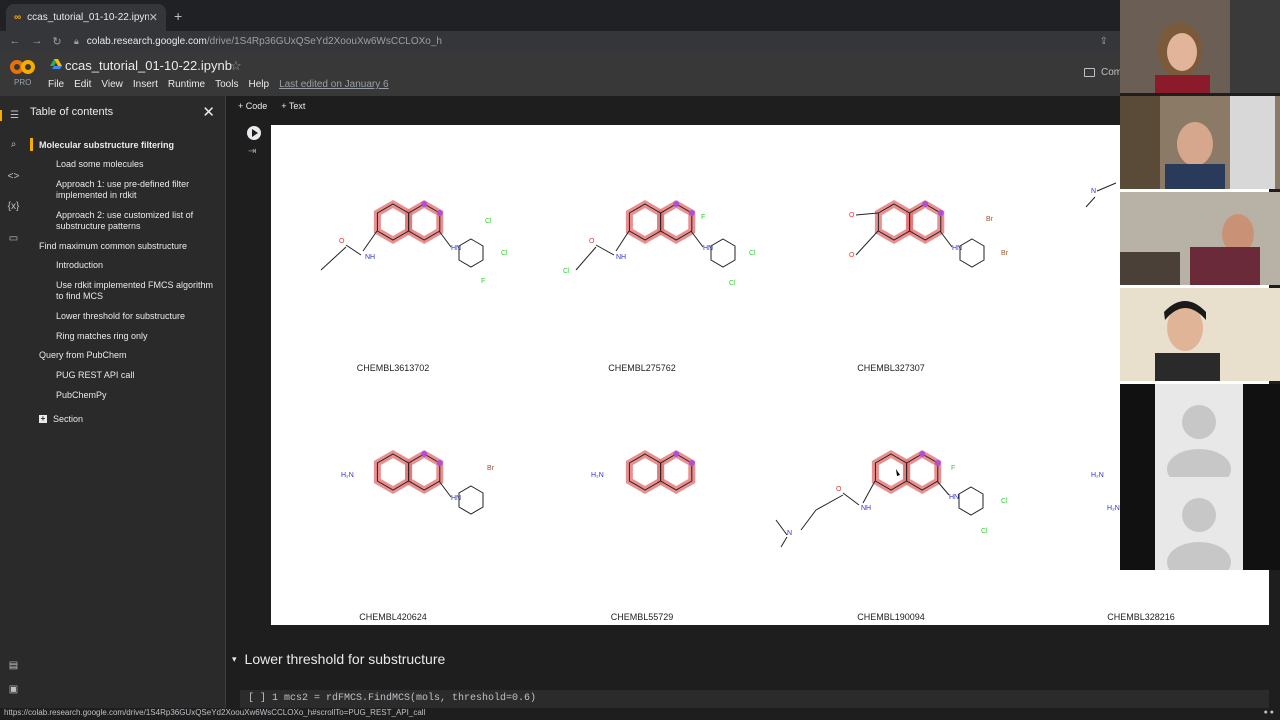 The height and width of the screenshot is (720, 1280). Describe the element at coordinates (68, 419) in the screenshot. I see `section-label: Section` at that location.